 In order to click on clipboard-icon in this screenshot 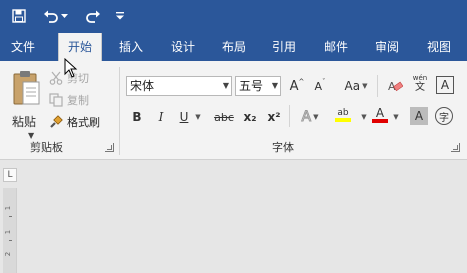, I will do `click(26, 88)`.